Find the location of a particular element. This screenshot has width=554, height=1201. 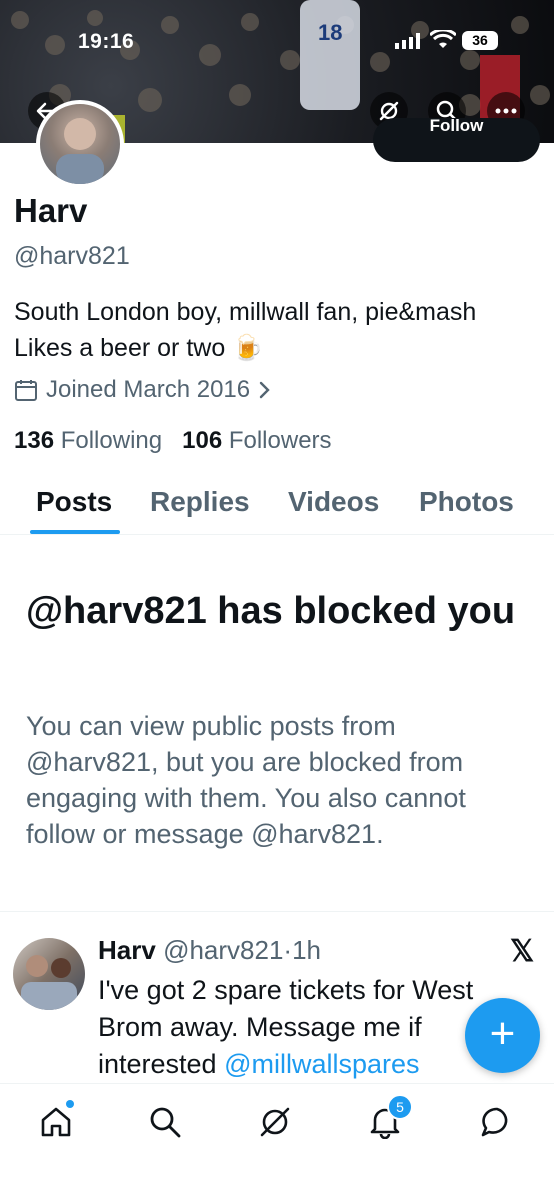

profile-joined: Joined March 2016 is located at coordinates (143, 390).